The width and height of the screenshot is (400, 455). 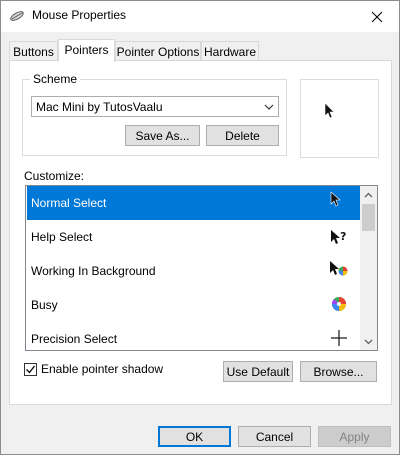 I want to click on list-item: Working In Background, so click(x=194, y=271).